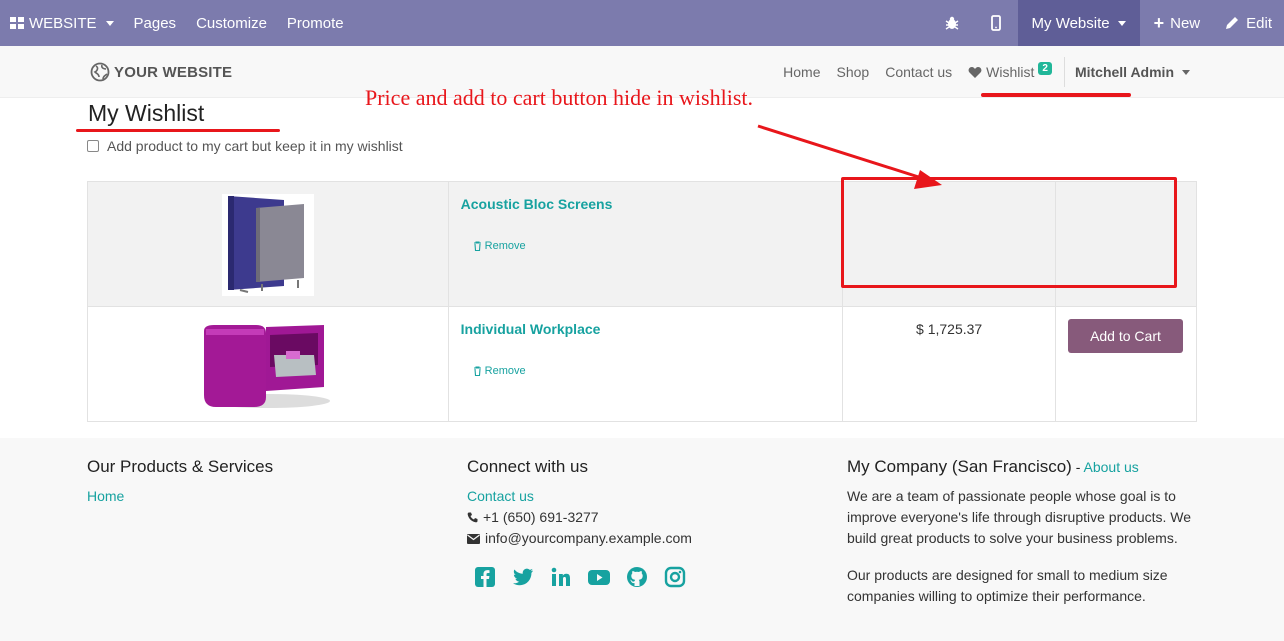 The image size is (1284, 641). I want to click on company-name: My Company (San Francisco), so click(959, 466).